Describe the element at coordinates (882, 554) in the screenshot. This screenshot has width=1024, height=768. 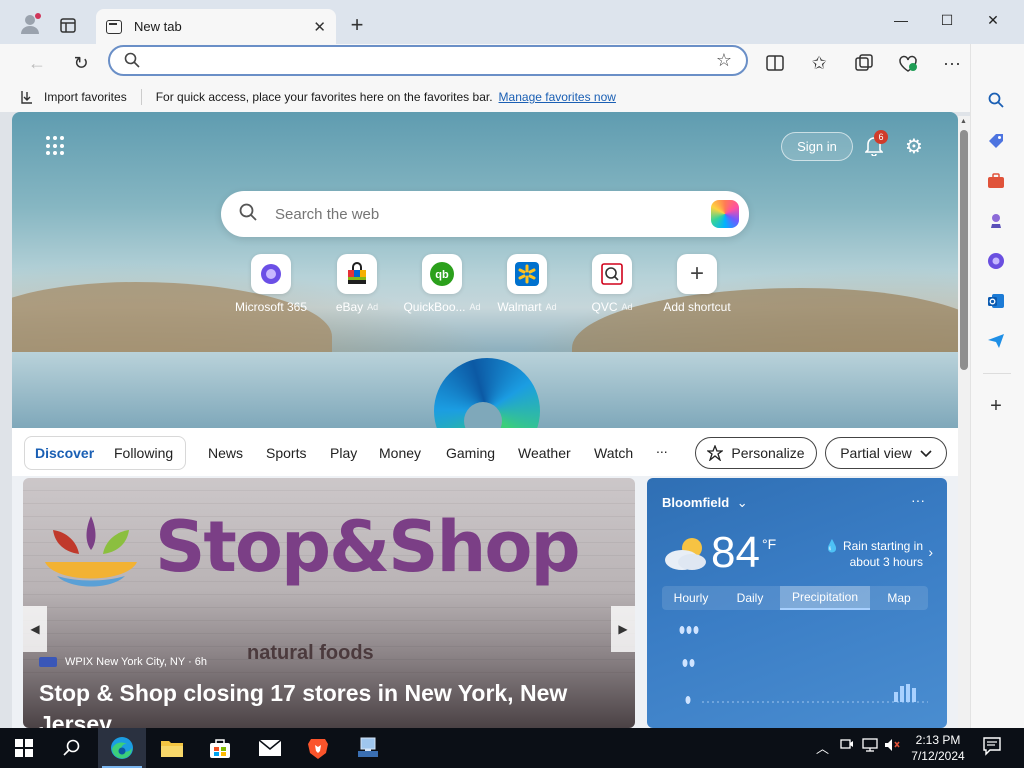
I see `weather-summary-label: Rain starting in about 3 hours` at that location.